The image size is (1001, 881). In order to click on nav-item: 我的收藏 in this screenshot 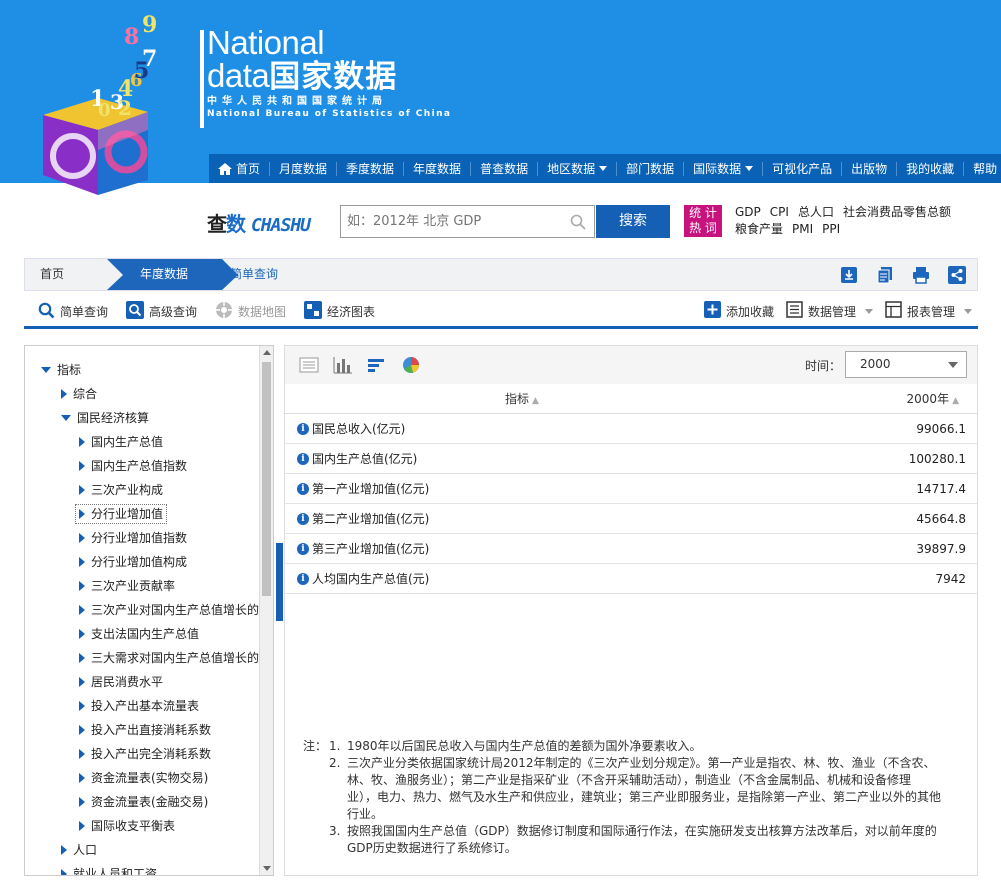, I will do `click(931, 168)`.